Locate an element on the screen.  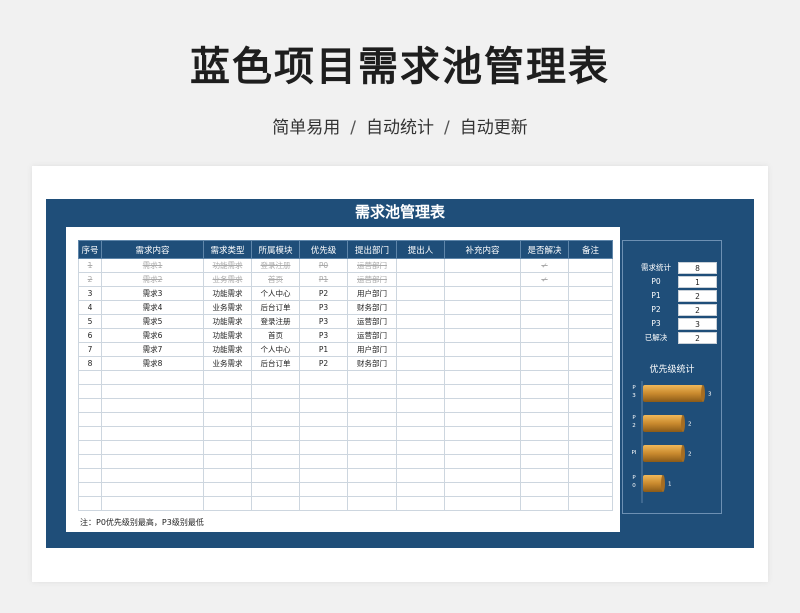
table-cell-module: 登录注册 is located at coordinates (275, 265).